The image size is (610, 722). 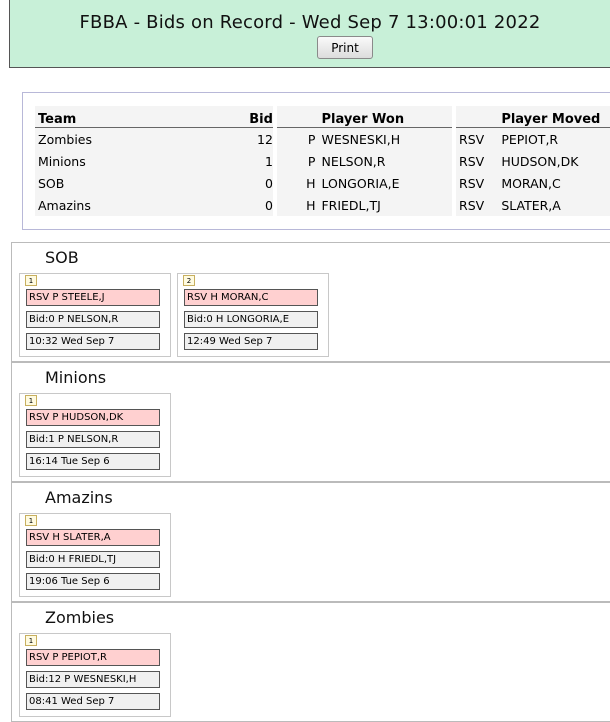 What do you see at coordinates (93, 581) in the screenshot?
I see `card-timestamp: 19:06 Tue Sep 6` at bounding box center [93, 581].